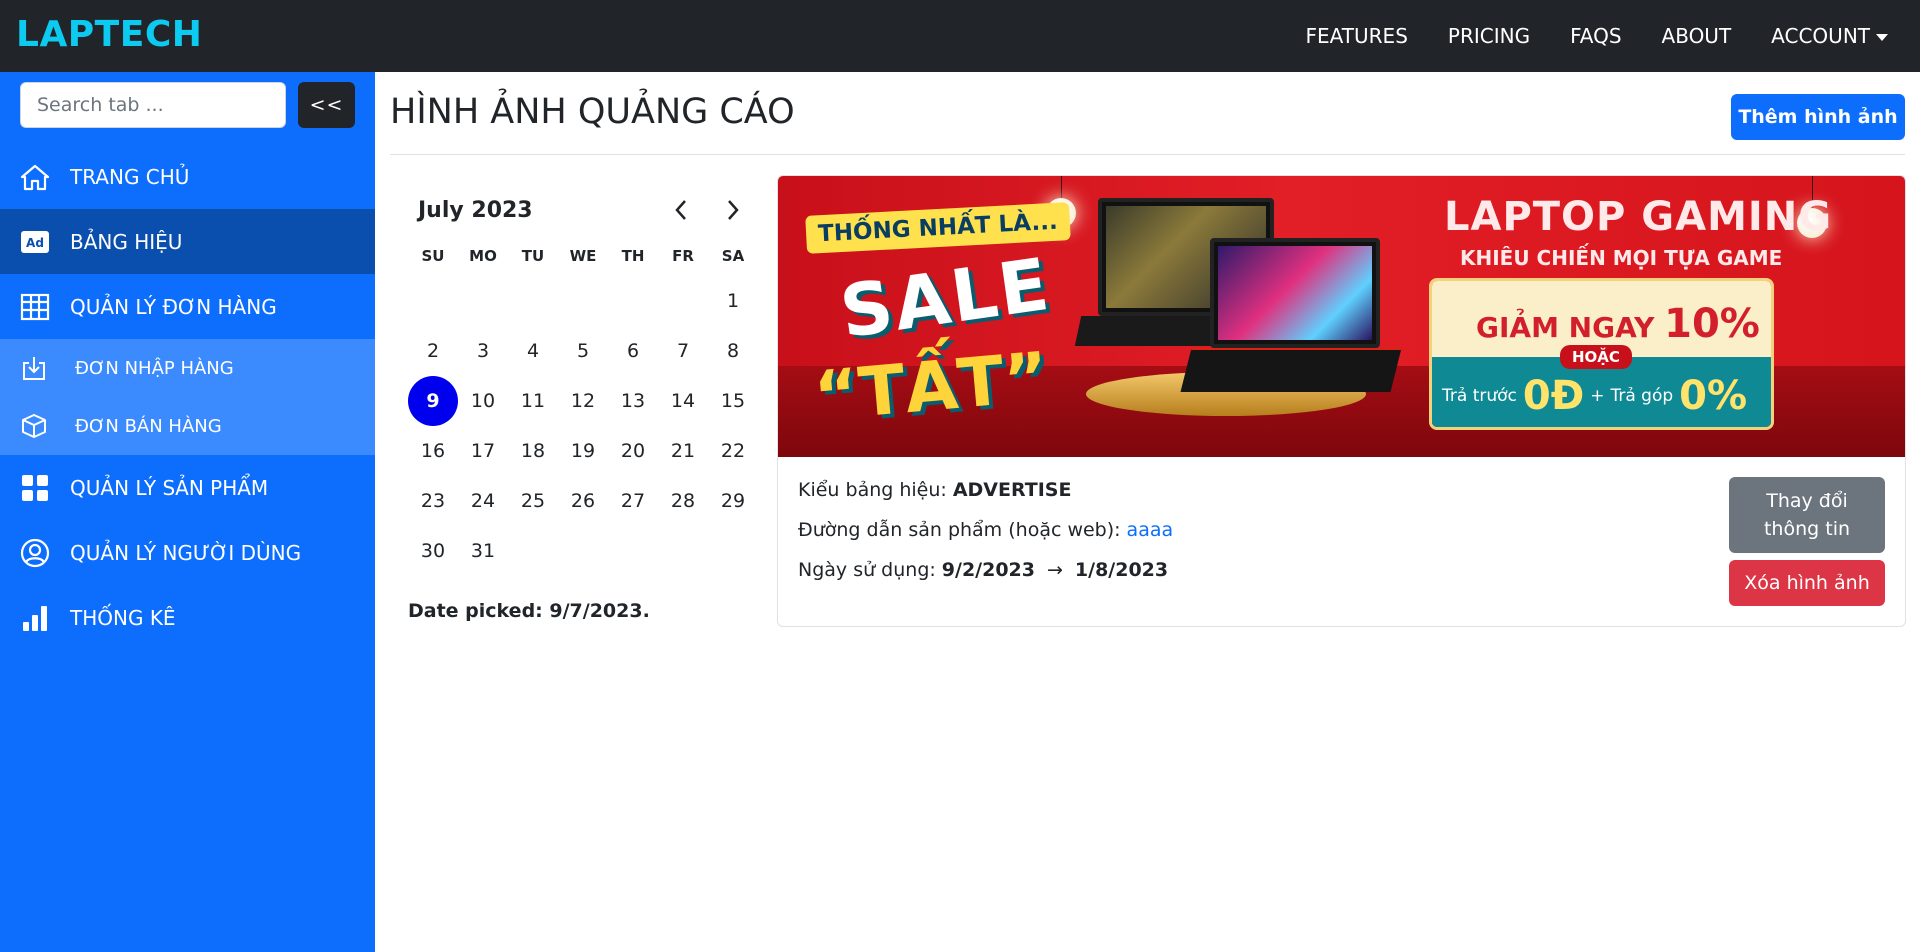 The height and width of the screenshot is (952, 1920). Describe the element at coordinates (733, 451) in the screenshot. I see `calendar-day: 22` at that location.